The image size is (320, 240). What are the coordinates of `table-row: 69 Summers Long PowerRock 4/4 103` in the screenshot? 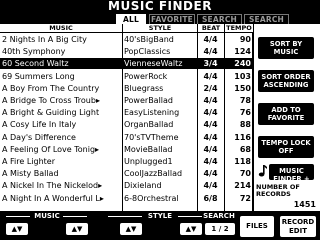 It's located at (126, 76).